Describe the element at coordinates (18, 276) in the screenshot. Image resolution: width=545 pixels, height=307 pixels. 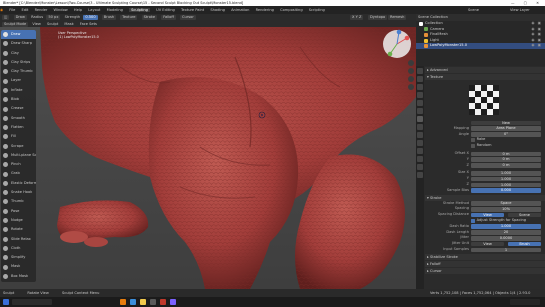
I see `tool-box-mask: Box Mask` at that location.